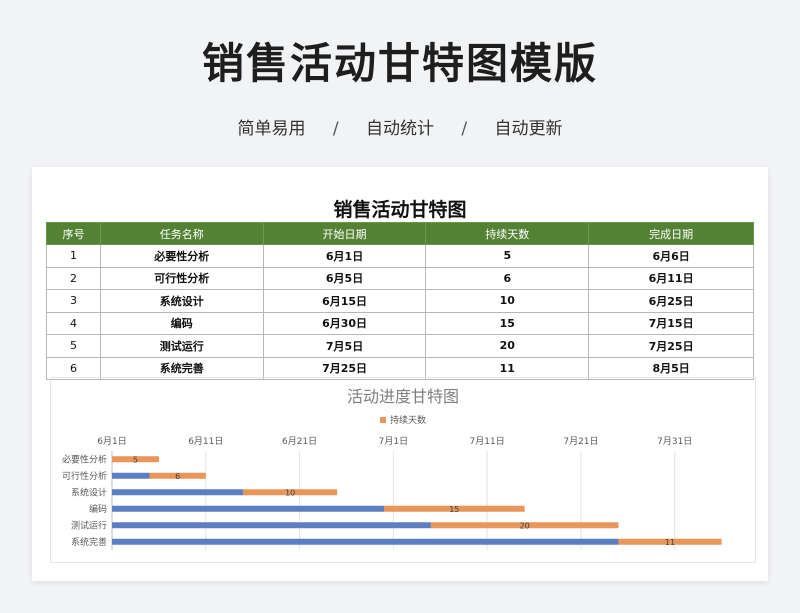 The width and height of the screenshot is (800, 613). What do you see at coordinates (671, 256) in the screenshot?
I see `cell-end-date: 6月6日` at bounding box center [671, 256].